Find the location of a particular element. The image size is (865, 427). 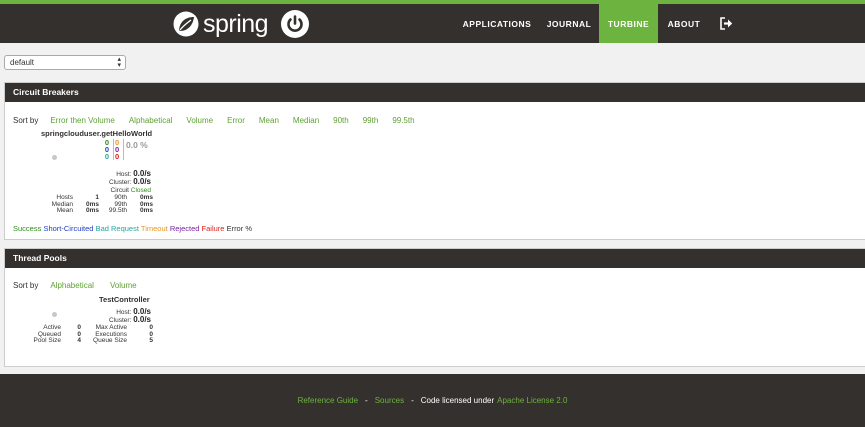

stat-queue-size: 5 is located at coordinates (151, 340).